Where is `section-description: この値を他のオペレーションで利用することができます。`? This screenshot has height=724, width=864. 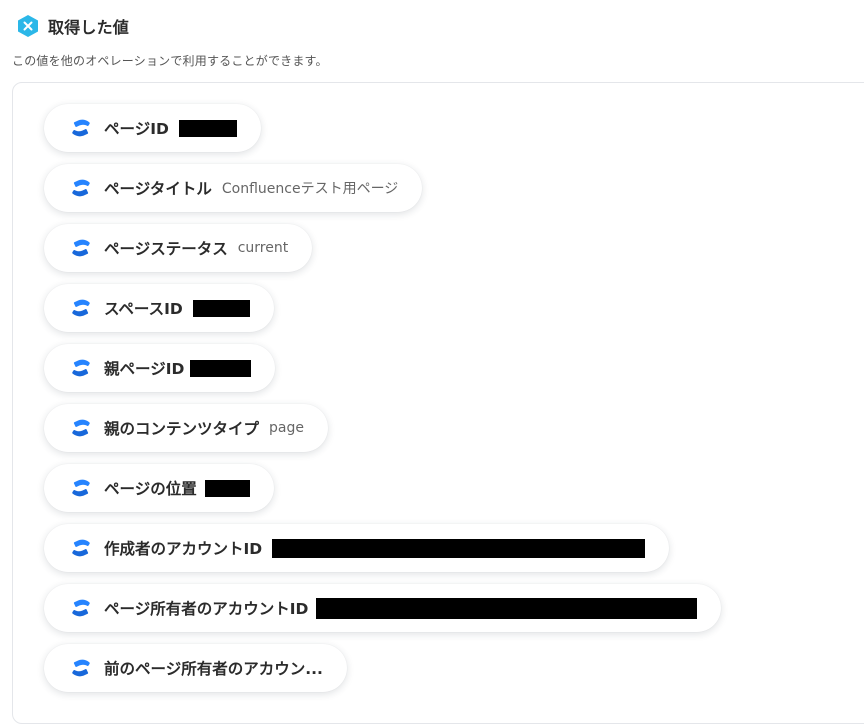 section-description: この値を他のオペレーションで利用することができます。 is located at coordinates (170, 61).